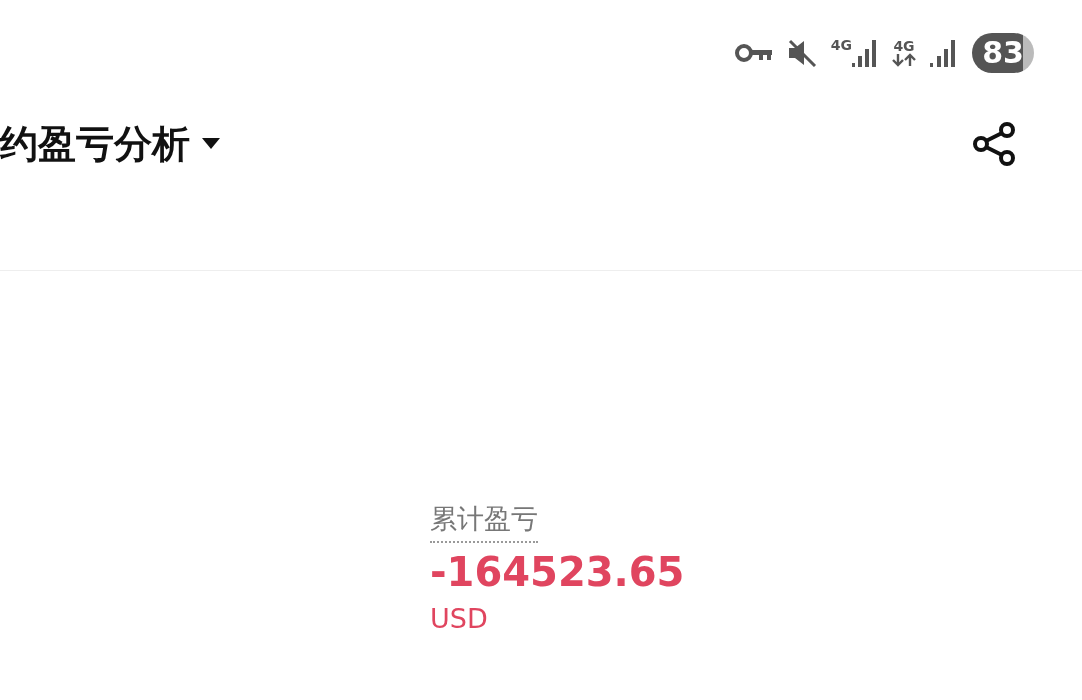  What do you see at coordinates (753, 53) in the screenshot?
I see `key-icon` at bounding box center [753, 53].